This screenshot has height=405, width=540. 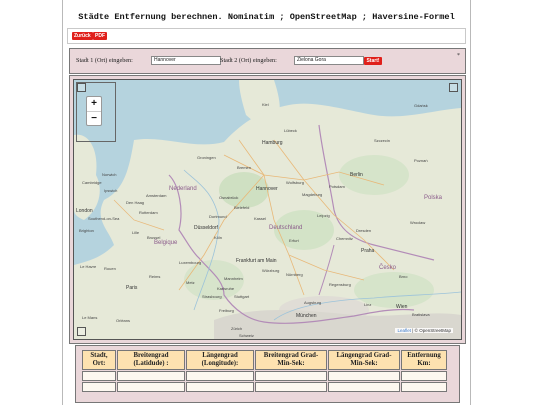 What do you see at coordinates (242, 207) in the screenshot?
I see `city-label: Bielefeld` at bounding box center [242, 207].